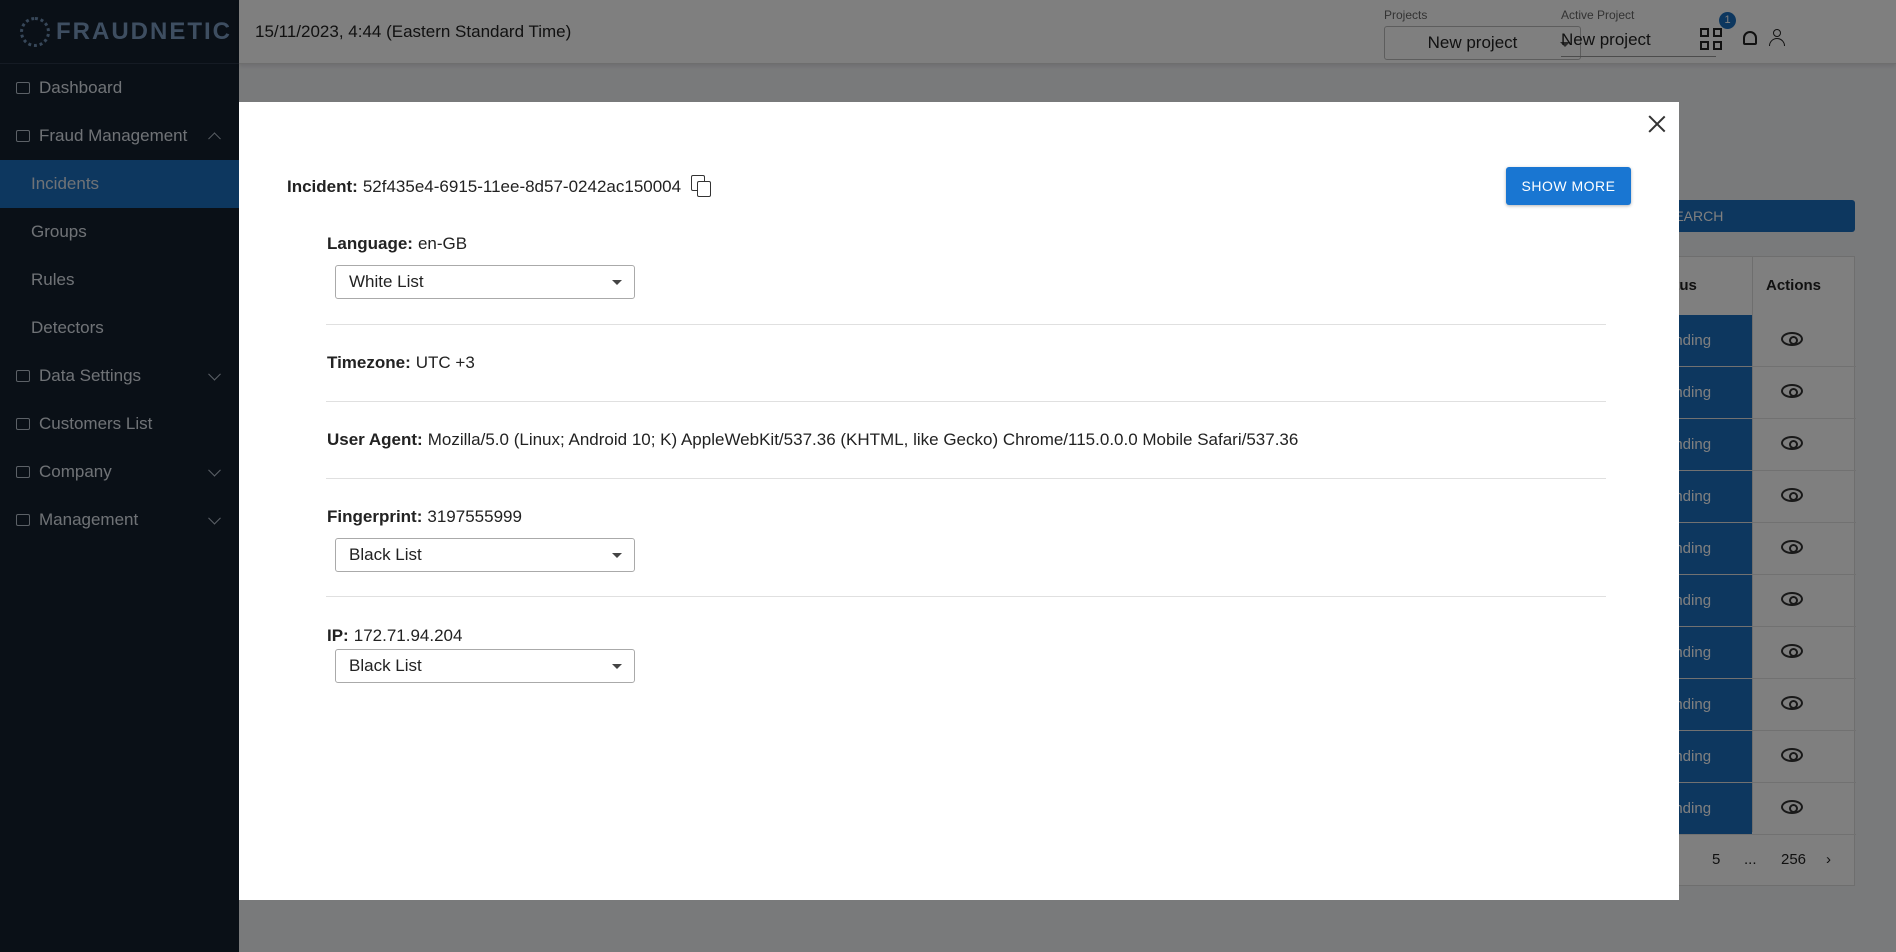  I want to click on ip-field: IP: 172.71.94.204, so click(394, 636).